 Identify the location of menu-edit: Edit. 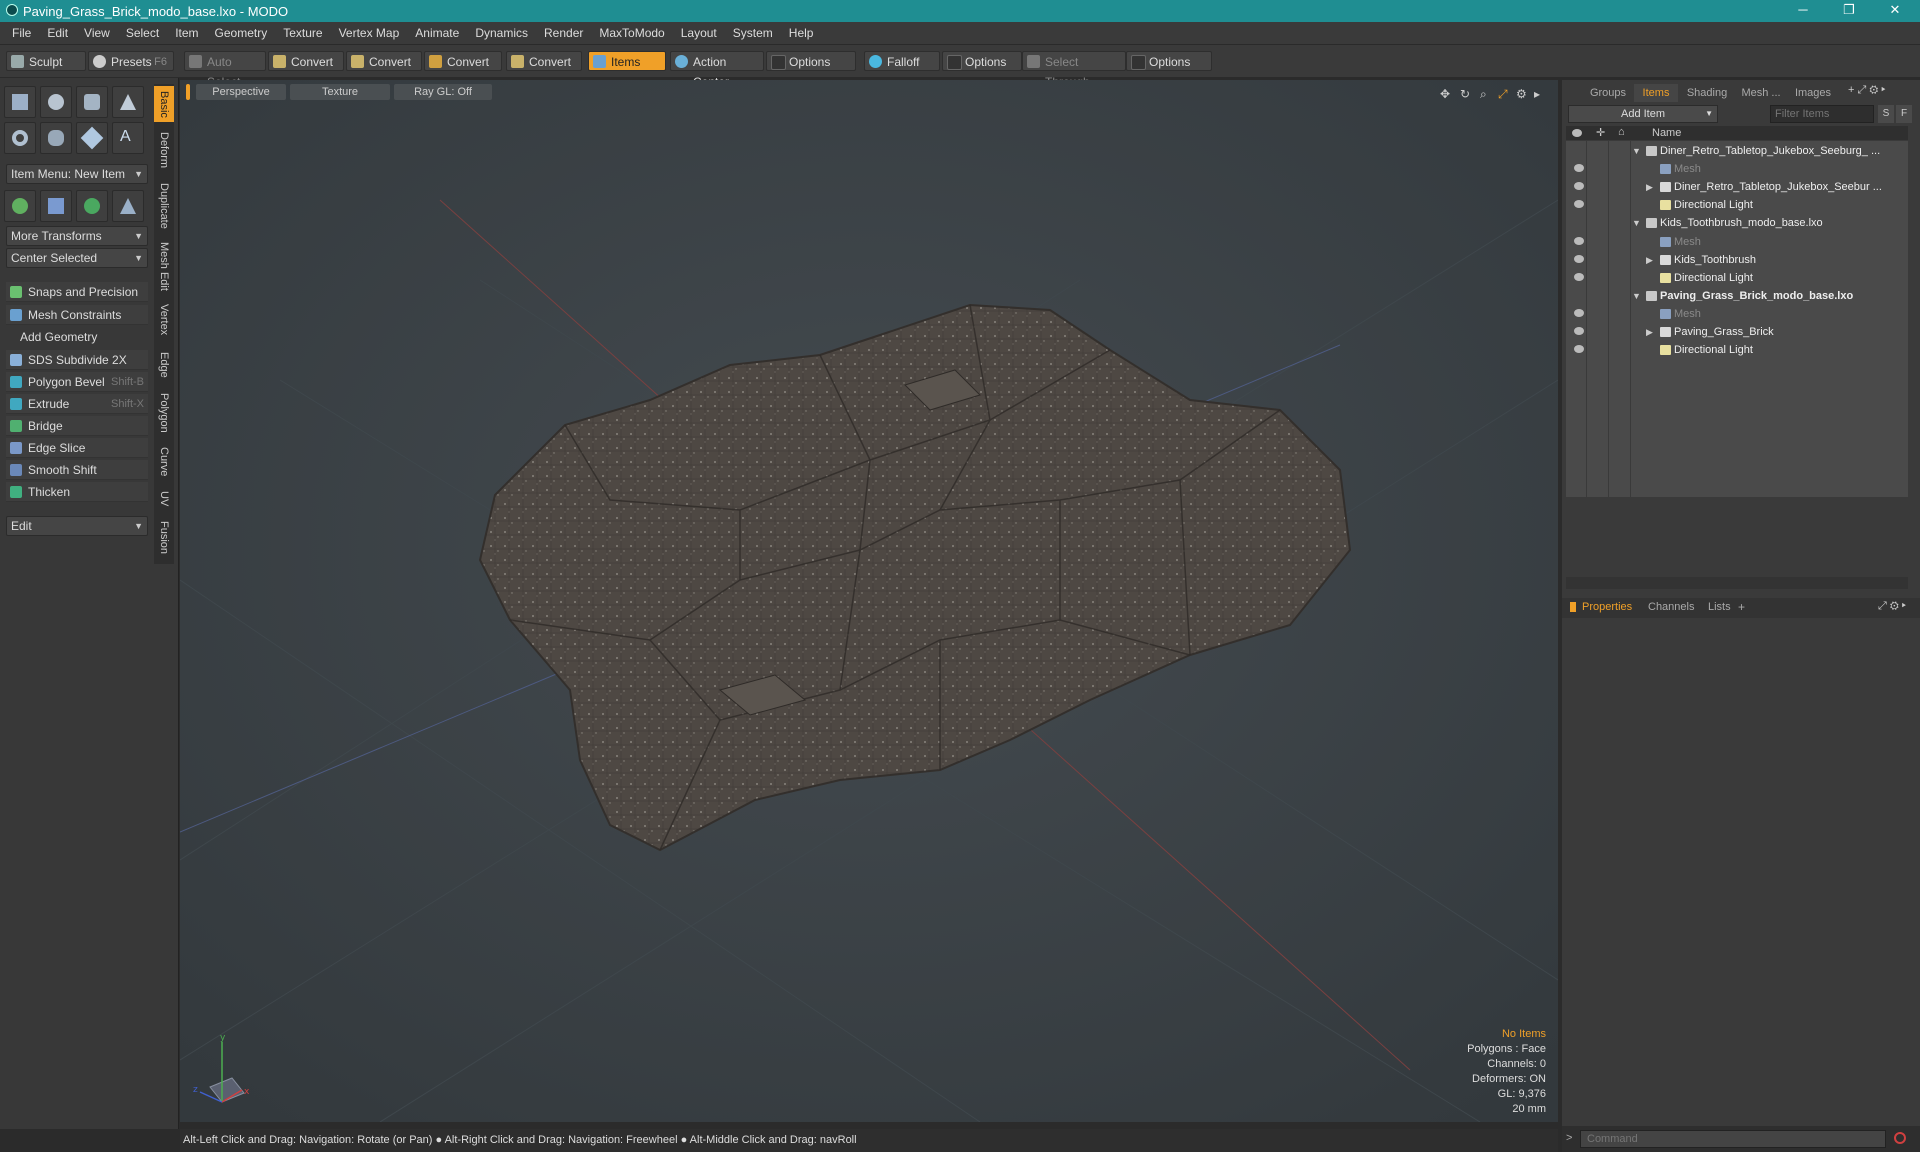
(57, 33).